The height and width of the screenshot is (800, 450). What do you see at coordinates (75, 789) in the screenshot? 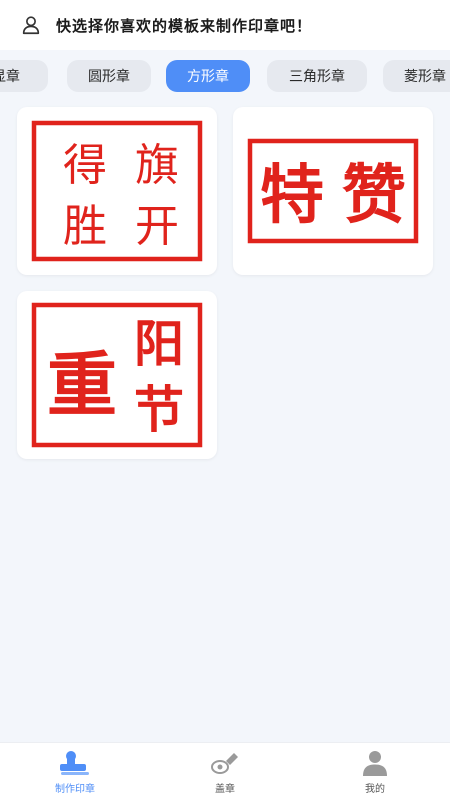
I see `nav-label: 制作印章` at bounding box center [75, 789].